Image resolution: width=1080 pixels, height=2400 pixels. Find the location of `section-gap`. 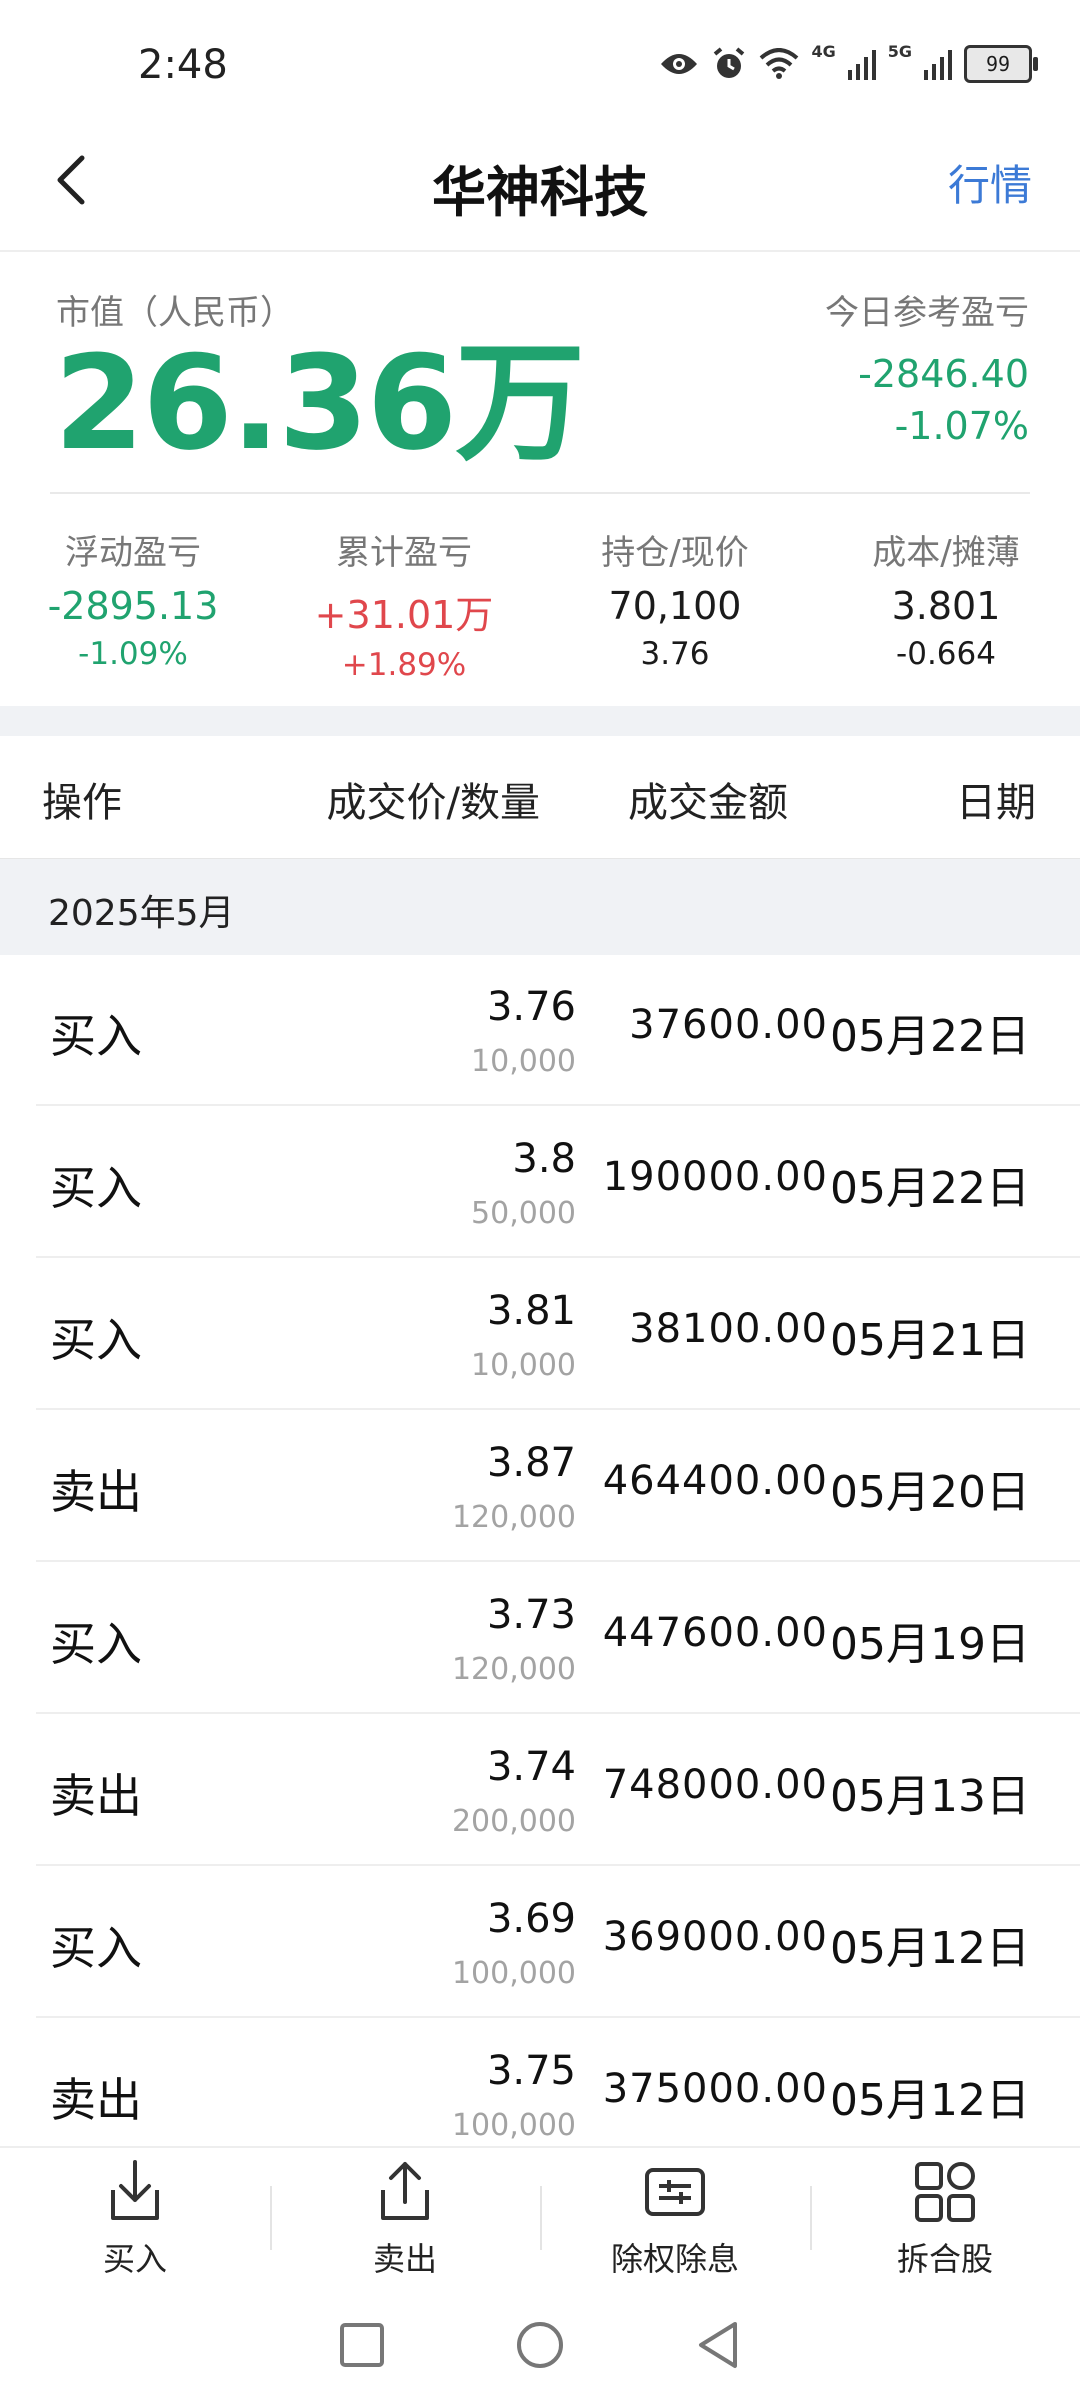

section-gap is located at coordinates (540, 721).